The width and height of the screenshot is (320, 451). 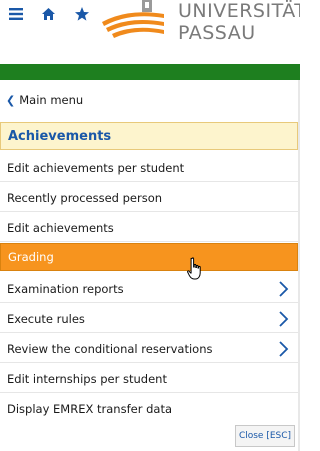 I want to click on university-emblem, so click(x=133, y=19).